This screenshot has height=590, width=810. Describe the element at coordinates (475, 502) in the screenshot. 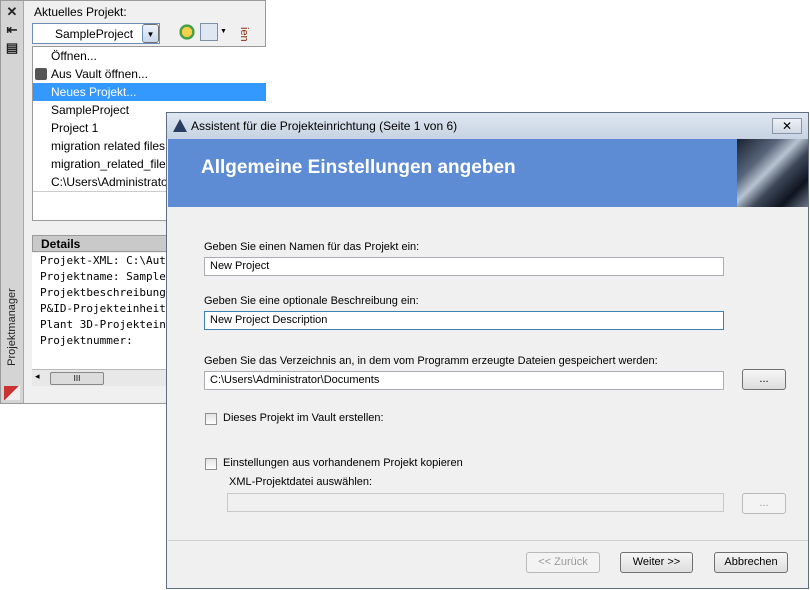

I see `xml-file-input` at that location.